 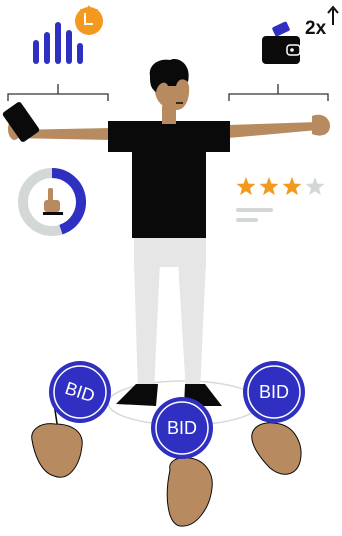 I want to click on left-bracket, so click(x=58, y=92).